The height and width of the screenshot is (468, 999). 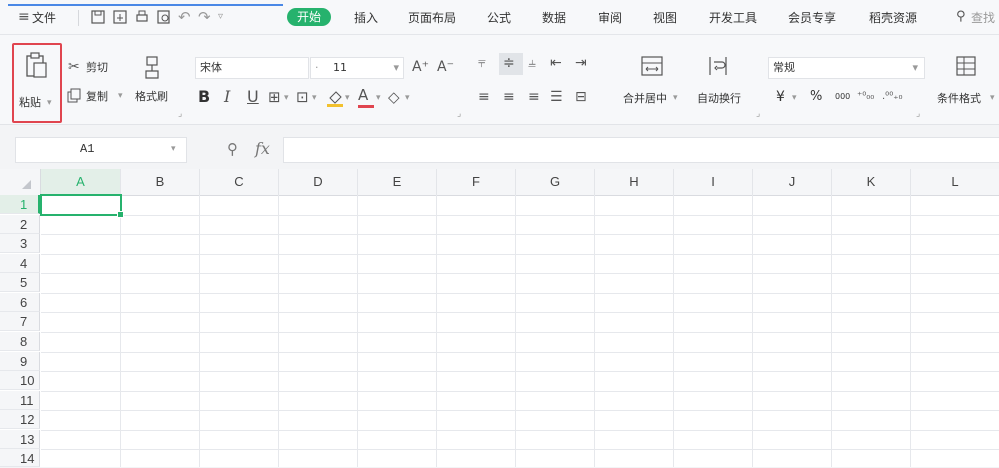 I want to click on cell-style-dropdown-icon: ▾, so click(x=314, y=98).